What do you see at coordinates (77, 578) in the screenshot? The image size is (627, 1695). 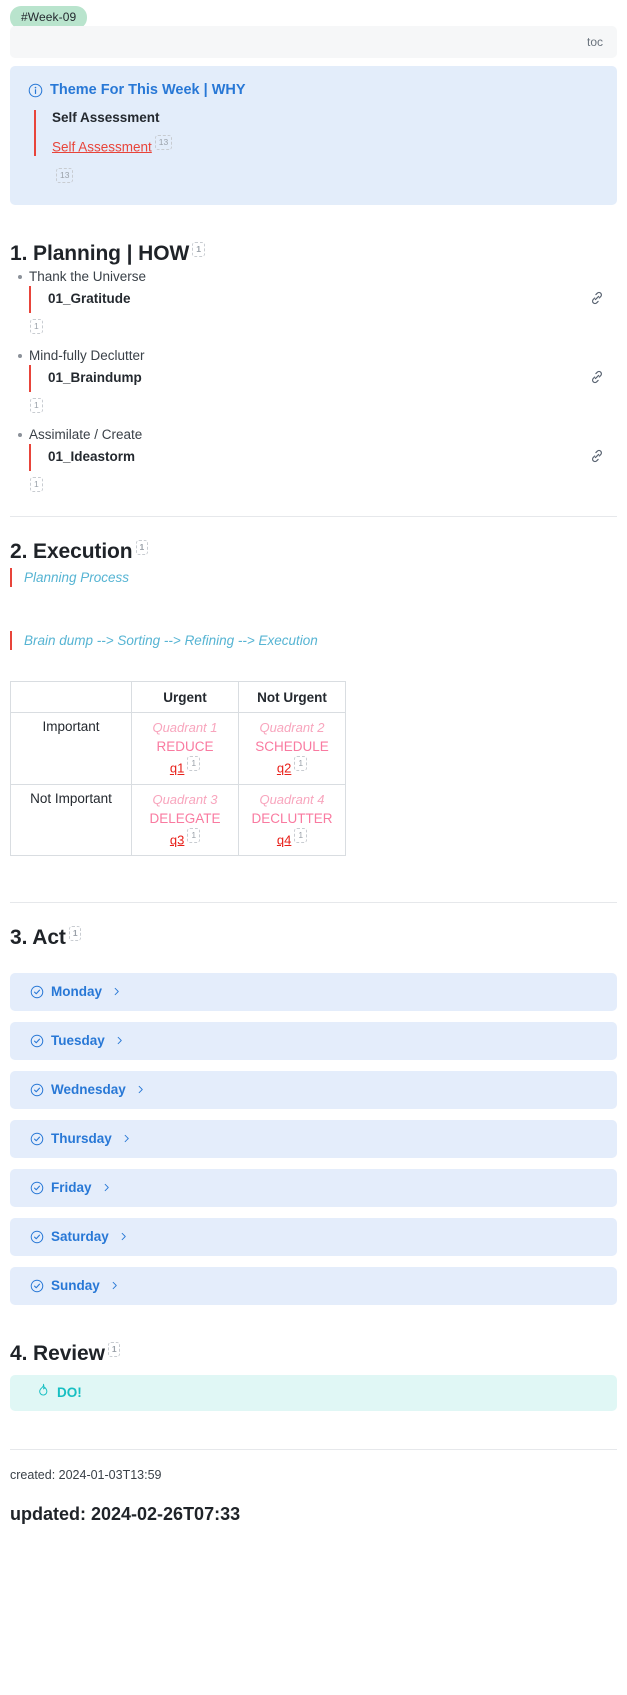 I see `planning-process-text: Planning Process` at bounding box center [77, 578].